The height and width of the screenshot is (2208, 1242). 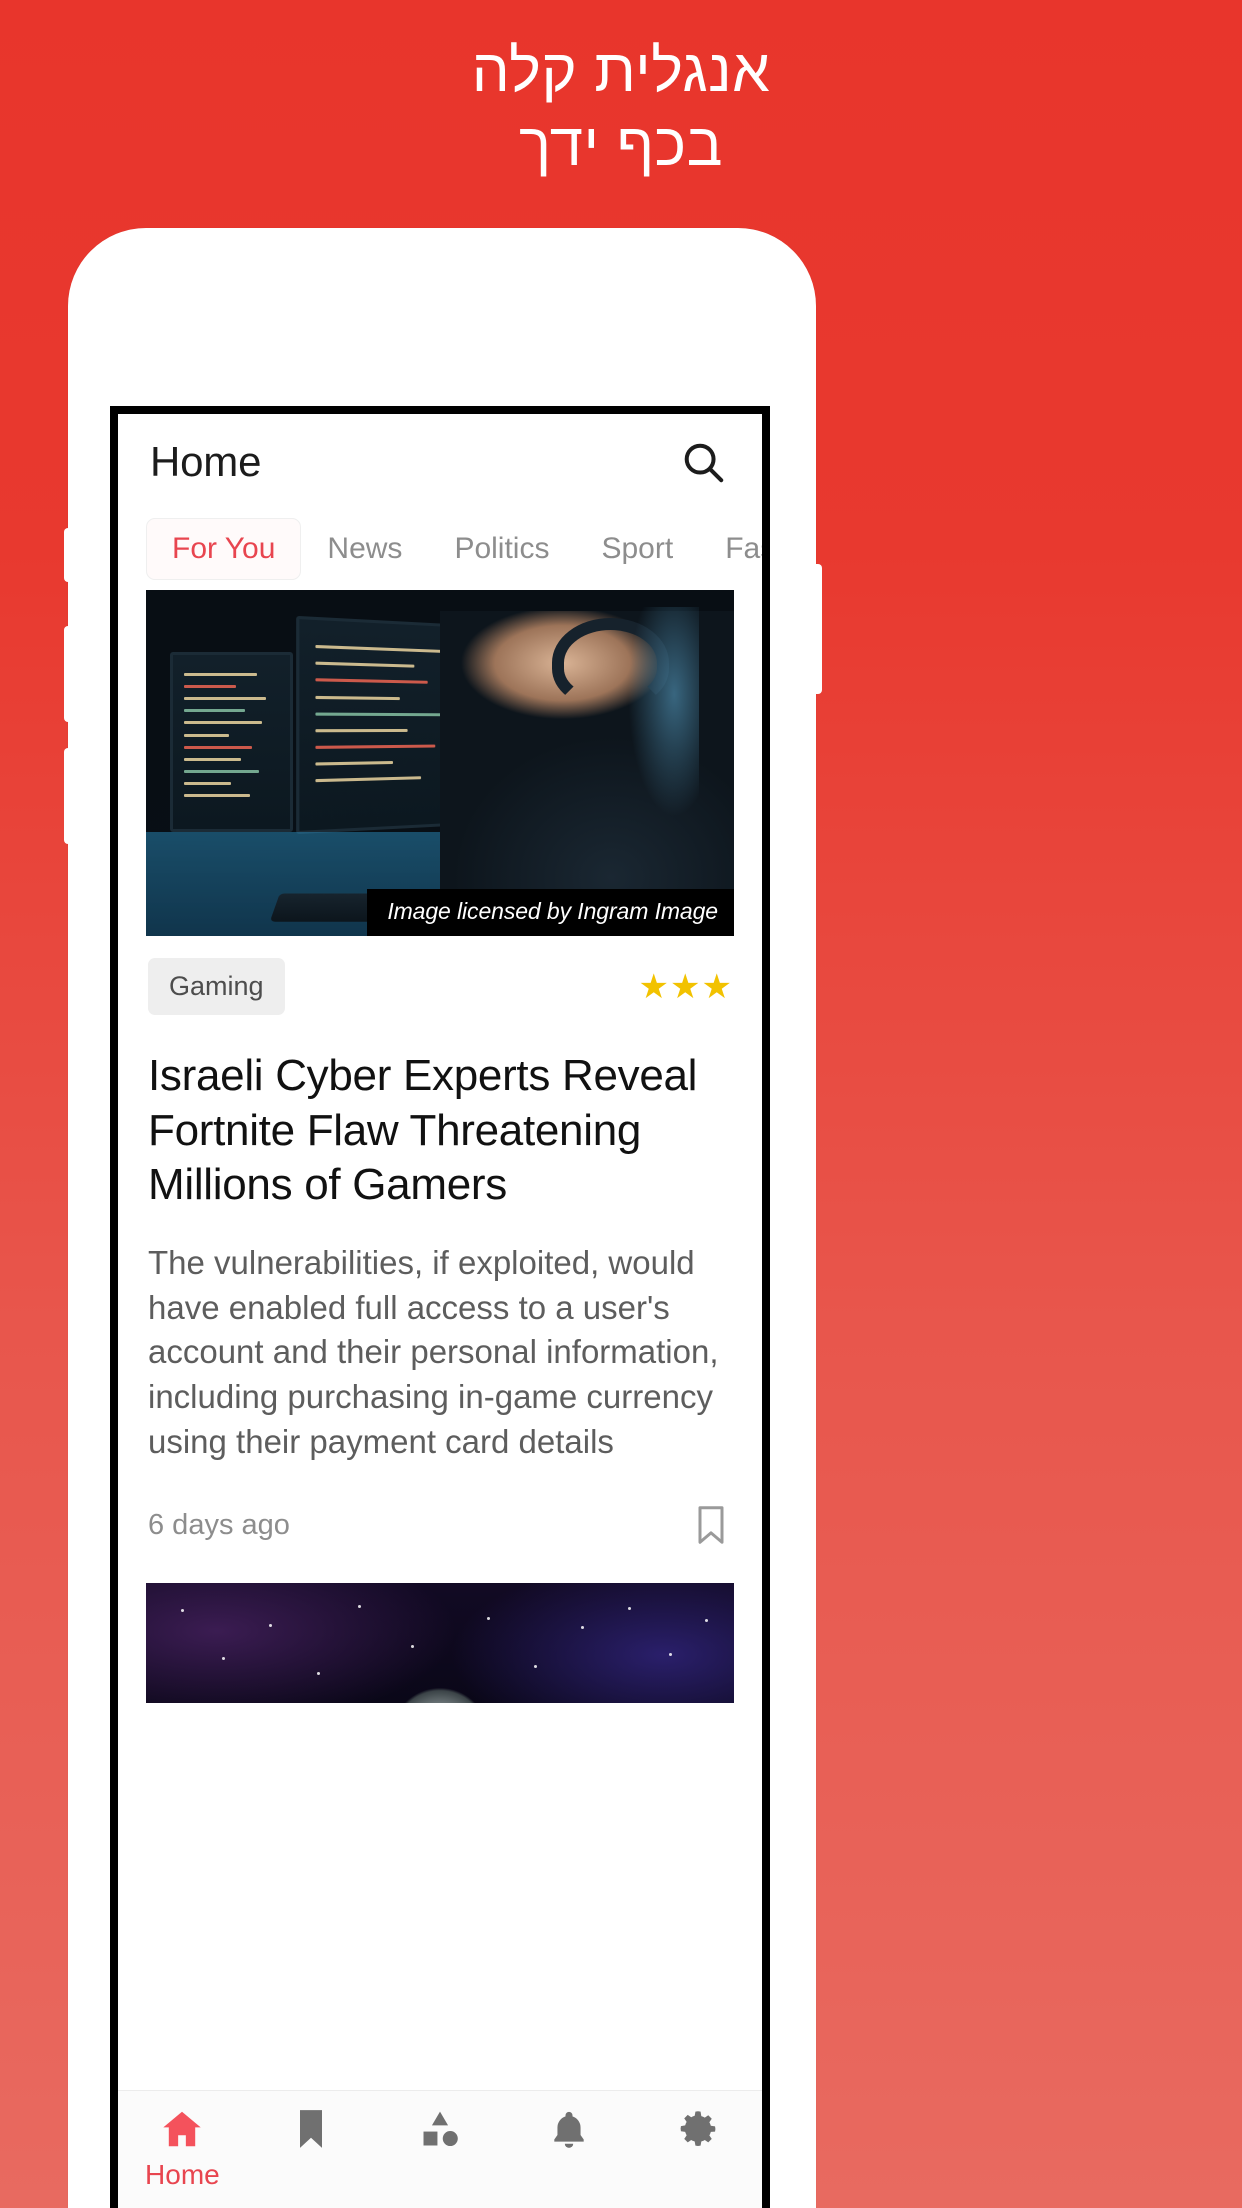 I want to click on category-chip: Gaming, so click(x=216, y=986).